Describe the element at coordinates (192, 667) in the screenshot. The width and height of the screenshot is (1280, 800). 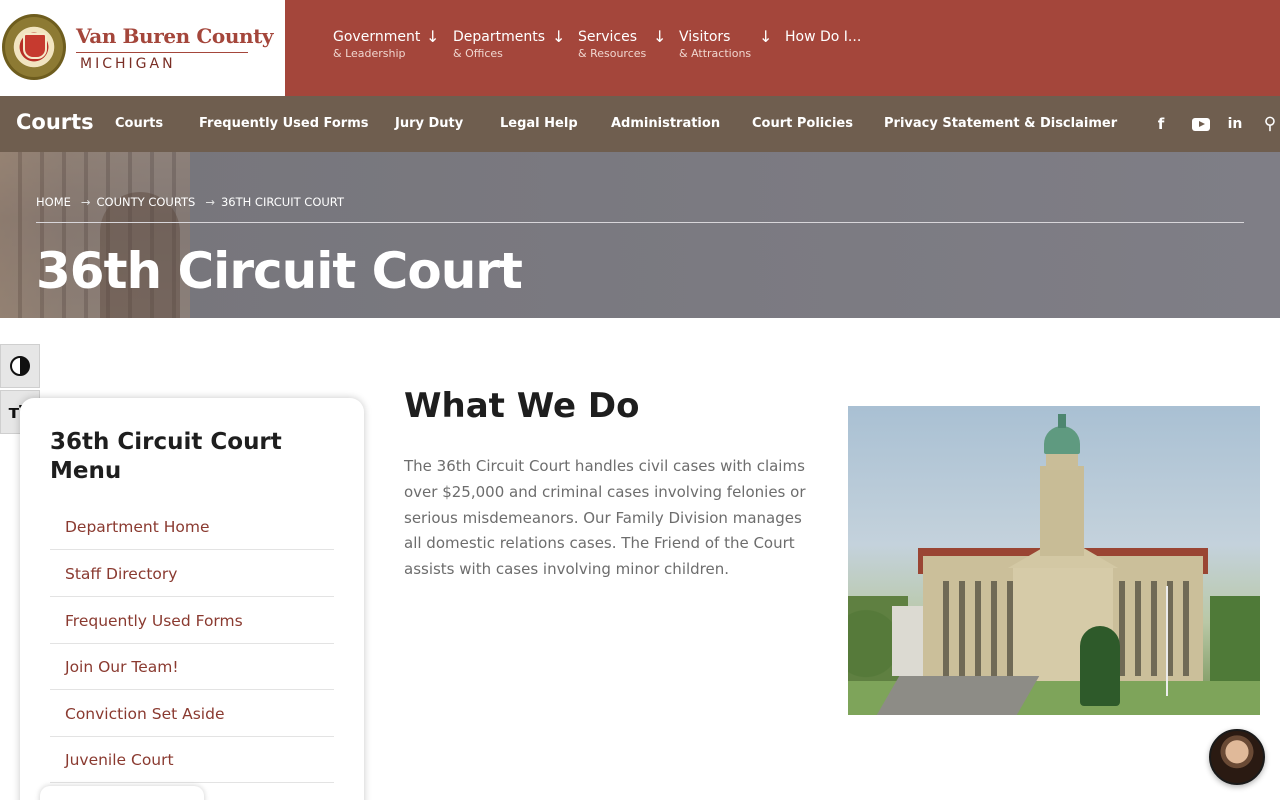
I see `side-menu-item: Join Our Team!` at that location.